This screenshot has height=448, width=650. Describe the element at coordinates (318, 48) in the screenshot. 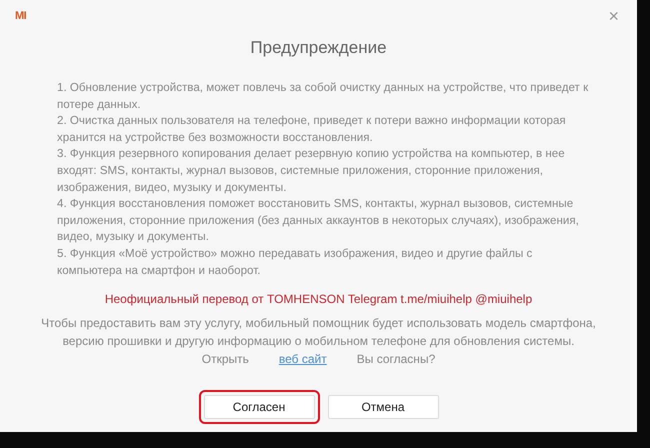

I see `dialog-title: Предупреждение` at that location.